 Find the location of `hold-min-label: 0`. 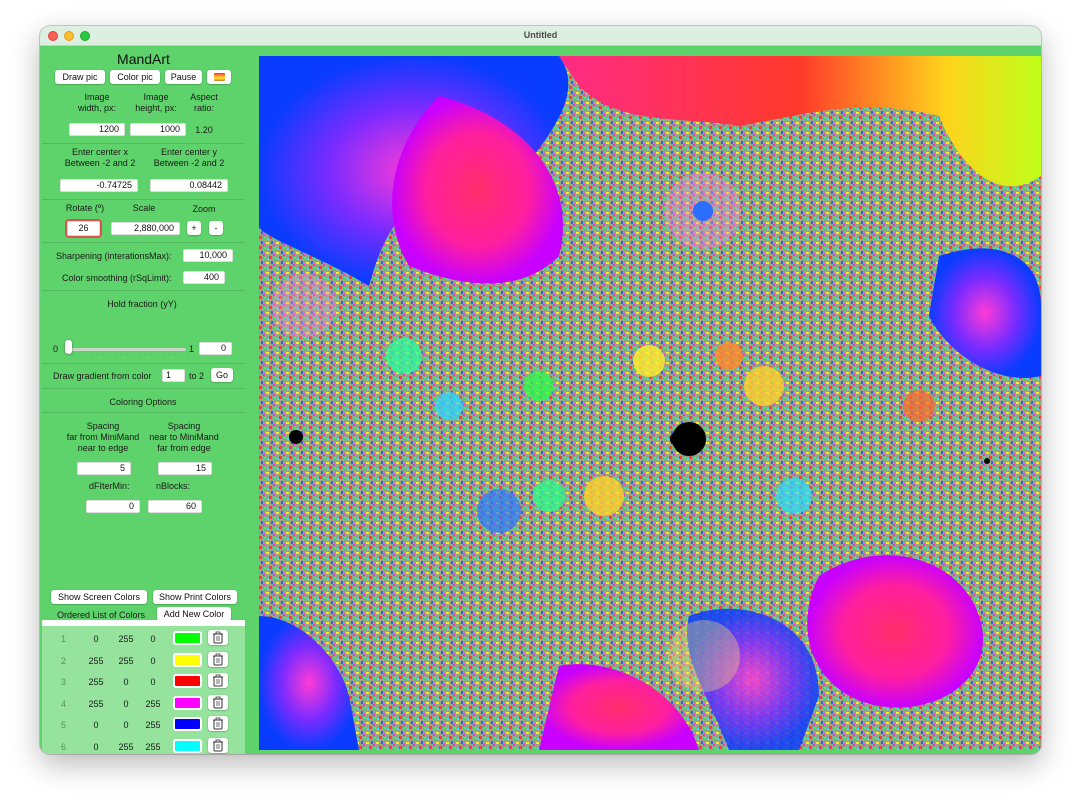

hold-min-label: 0 is located at coordinates (56, 349).